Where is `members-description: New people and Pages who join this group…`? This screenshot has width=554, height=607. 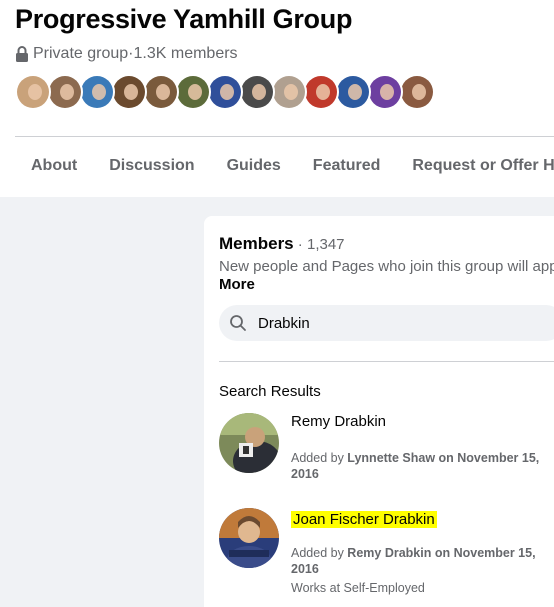
members-description: New people and Pages who join this group… is located at coordinates (386, 266).